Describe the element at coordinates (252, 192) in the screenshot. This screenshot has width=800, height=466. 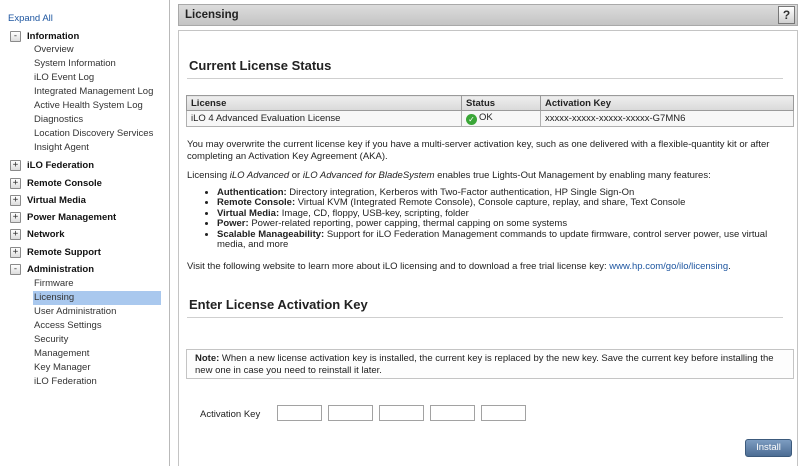
I see `feature-title: Authentication:` at that location.